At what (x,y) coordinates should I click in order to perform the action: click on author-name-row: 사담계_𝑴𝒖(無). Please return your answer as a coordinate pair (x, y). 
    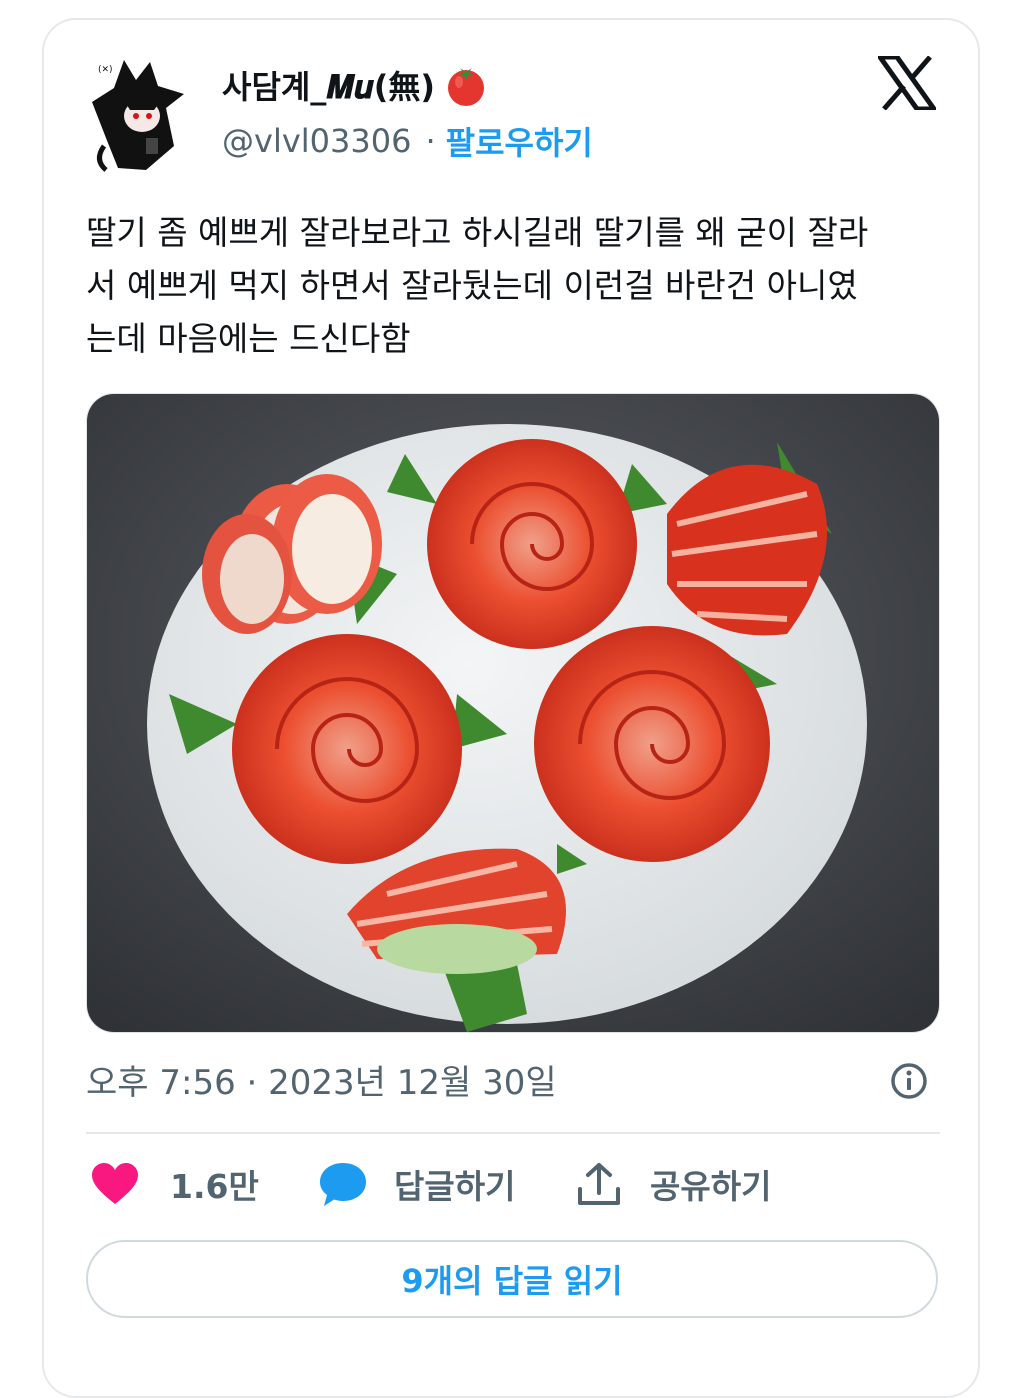
    Looking at the image, I should click on (355, 85).